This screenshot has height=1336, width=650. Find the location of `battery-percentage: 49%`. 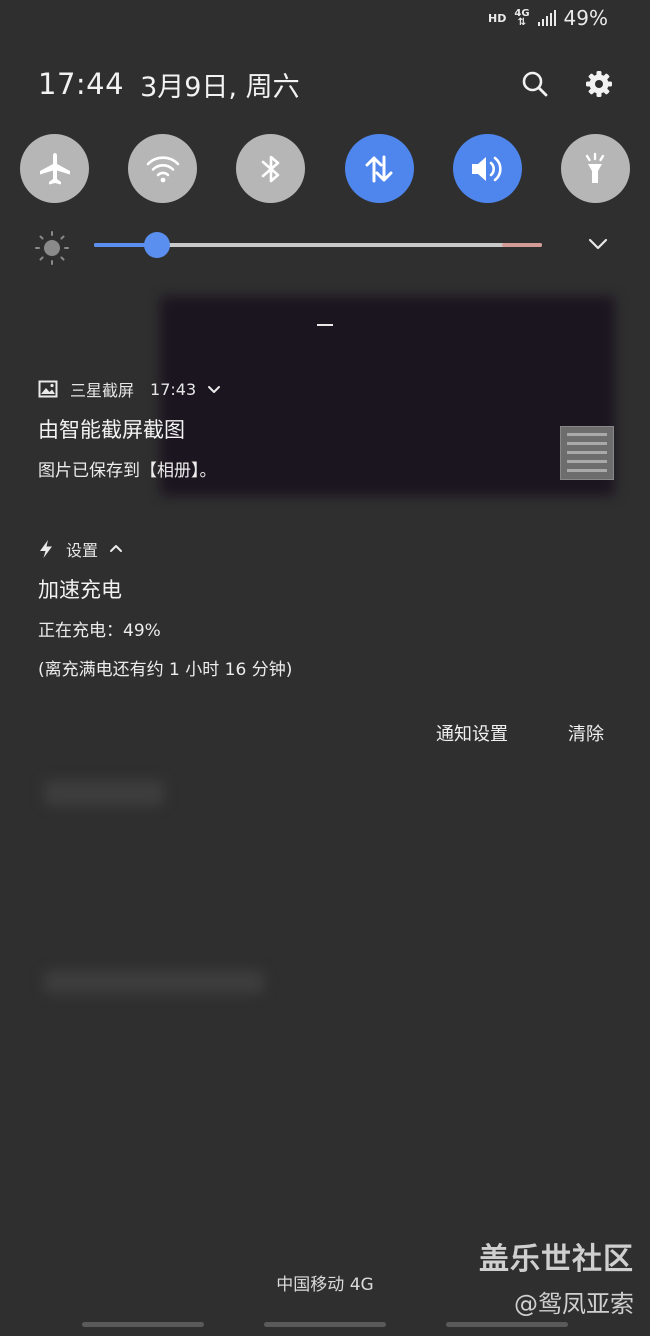

battery-percentage: 49% is located at coordinates (585, 18).